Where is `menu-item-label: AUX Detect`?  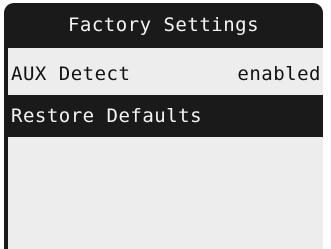 menu-item-label: AUX Detect is located at coordinates (71, 74).